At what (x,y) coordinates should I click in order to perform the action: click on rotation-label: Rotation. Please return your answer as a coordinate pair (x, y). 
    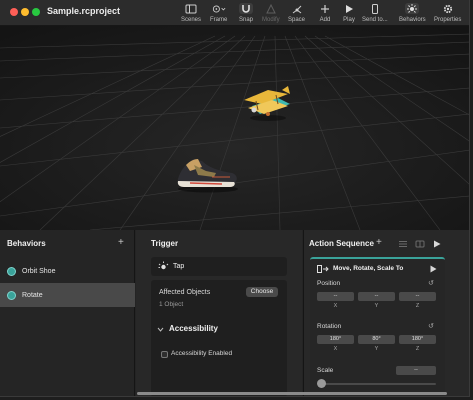
    Looking at the image, I should click on (329, 326).